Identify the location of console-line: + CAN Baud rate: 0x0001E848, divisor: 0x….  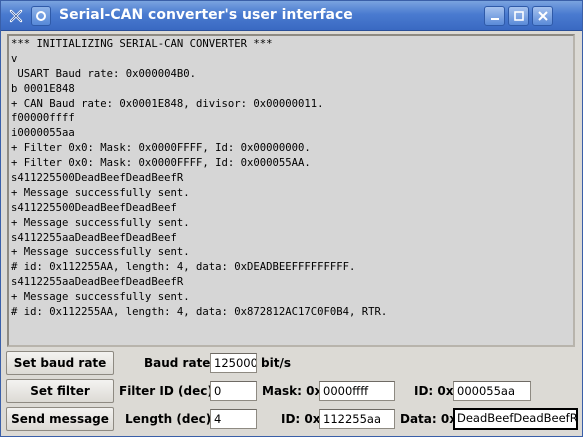
(167, 103).